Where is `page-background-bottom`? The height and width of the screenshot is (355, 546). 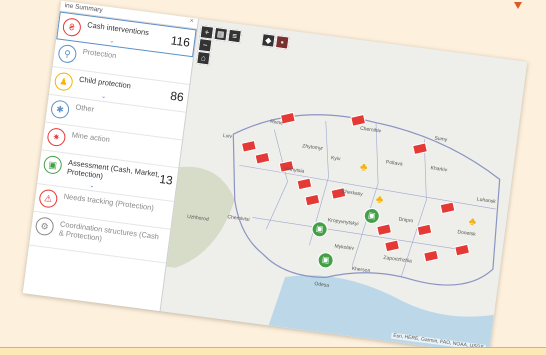 page-background-bottom is located at coordinates (273, 351).